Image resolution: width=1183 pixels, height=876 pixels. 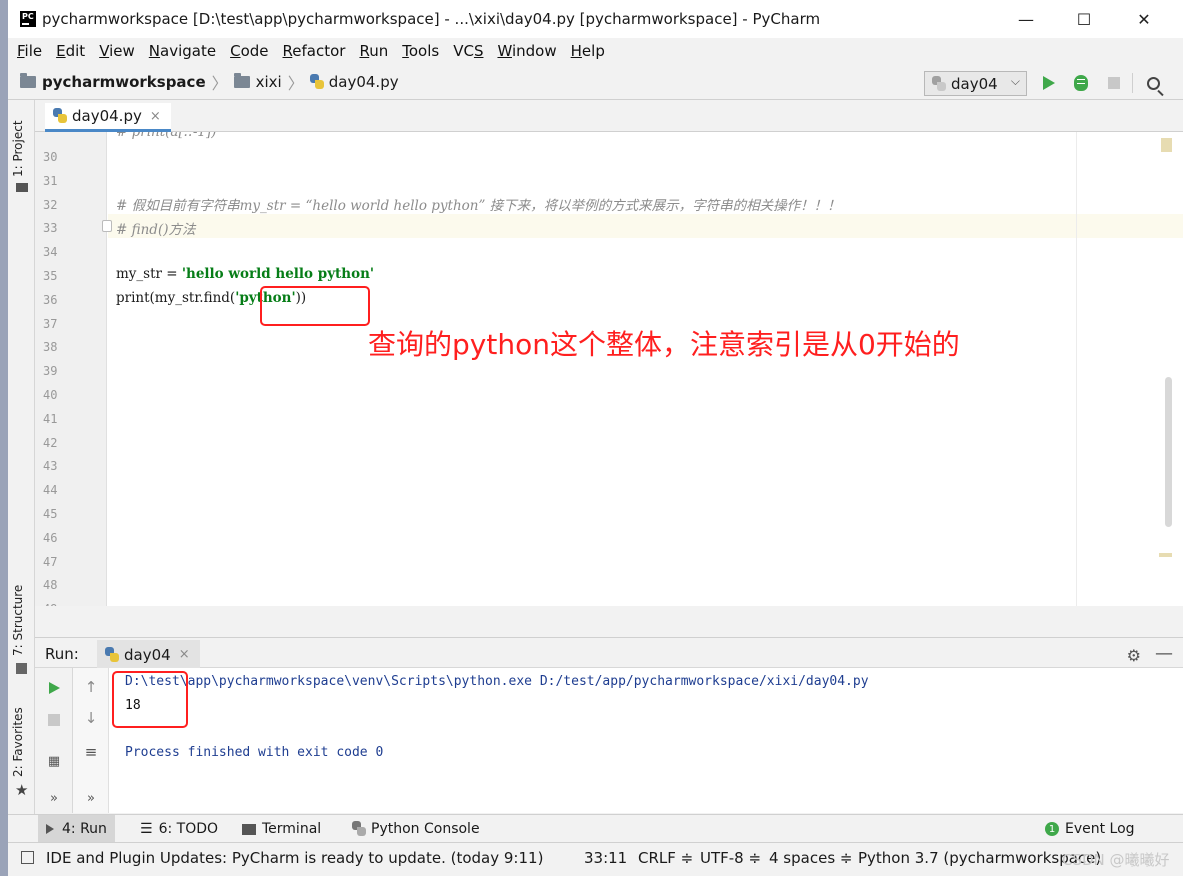 What do you see at coordinates (526, 51) in the screenshot?
I see `menu-window: Window` at bounding box center [526, 51].